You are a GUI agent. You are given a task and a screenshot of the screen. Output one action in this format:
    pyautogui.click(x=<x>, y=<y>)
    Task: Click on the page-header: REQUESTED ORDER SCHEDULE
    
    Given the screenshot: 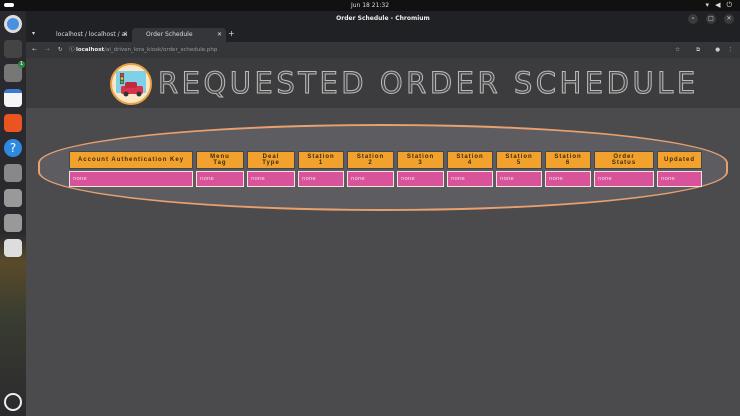 What is the action you would take?
    pyautogui.click(x=383, y=83)
    